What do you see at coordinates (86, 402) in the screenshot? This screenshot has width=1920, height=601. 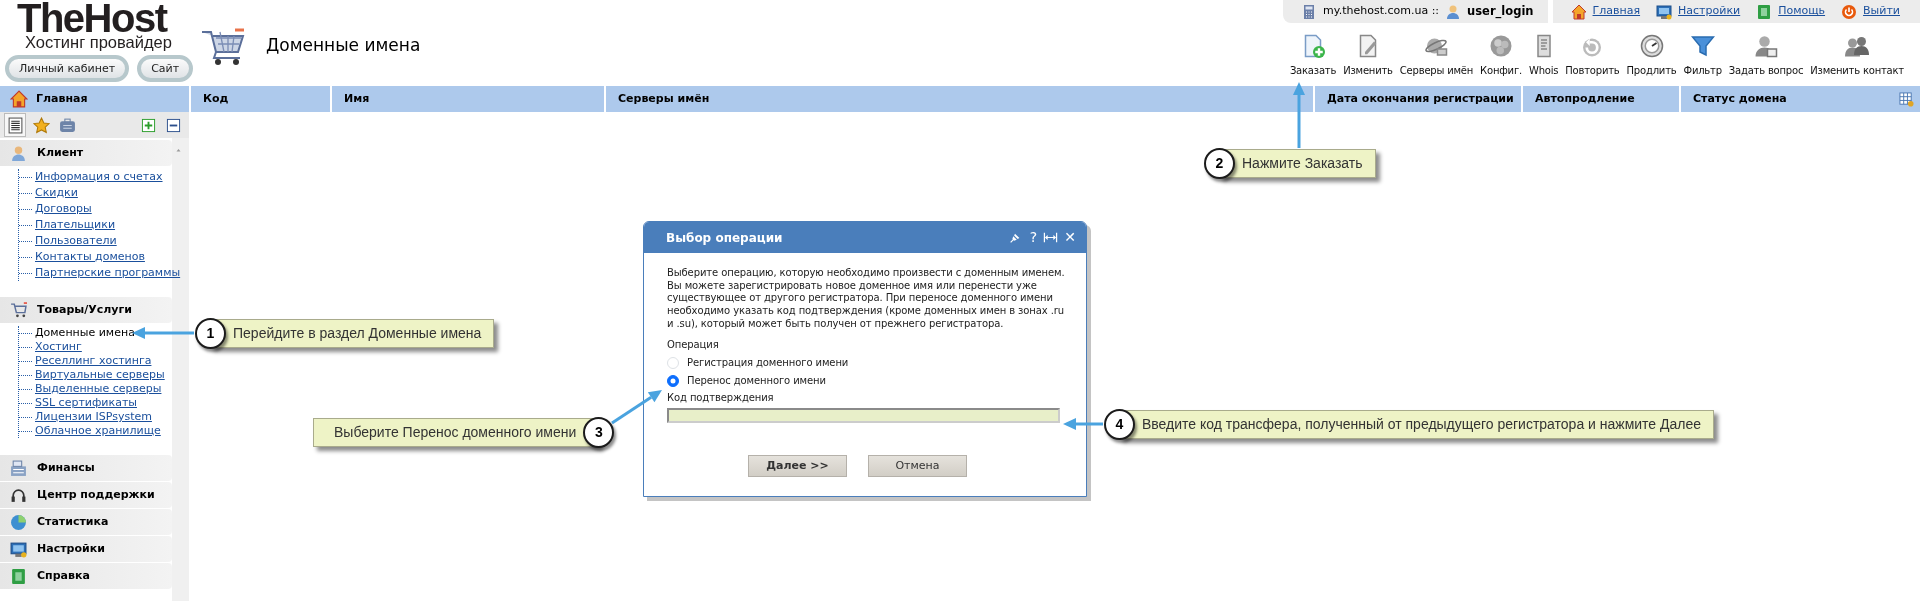 I see `sidebar-link: SSL сертификаты` at bounding box center [86, 402].